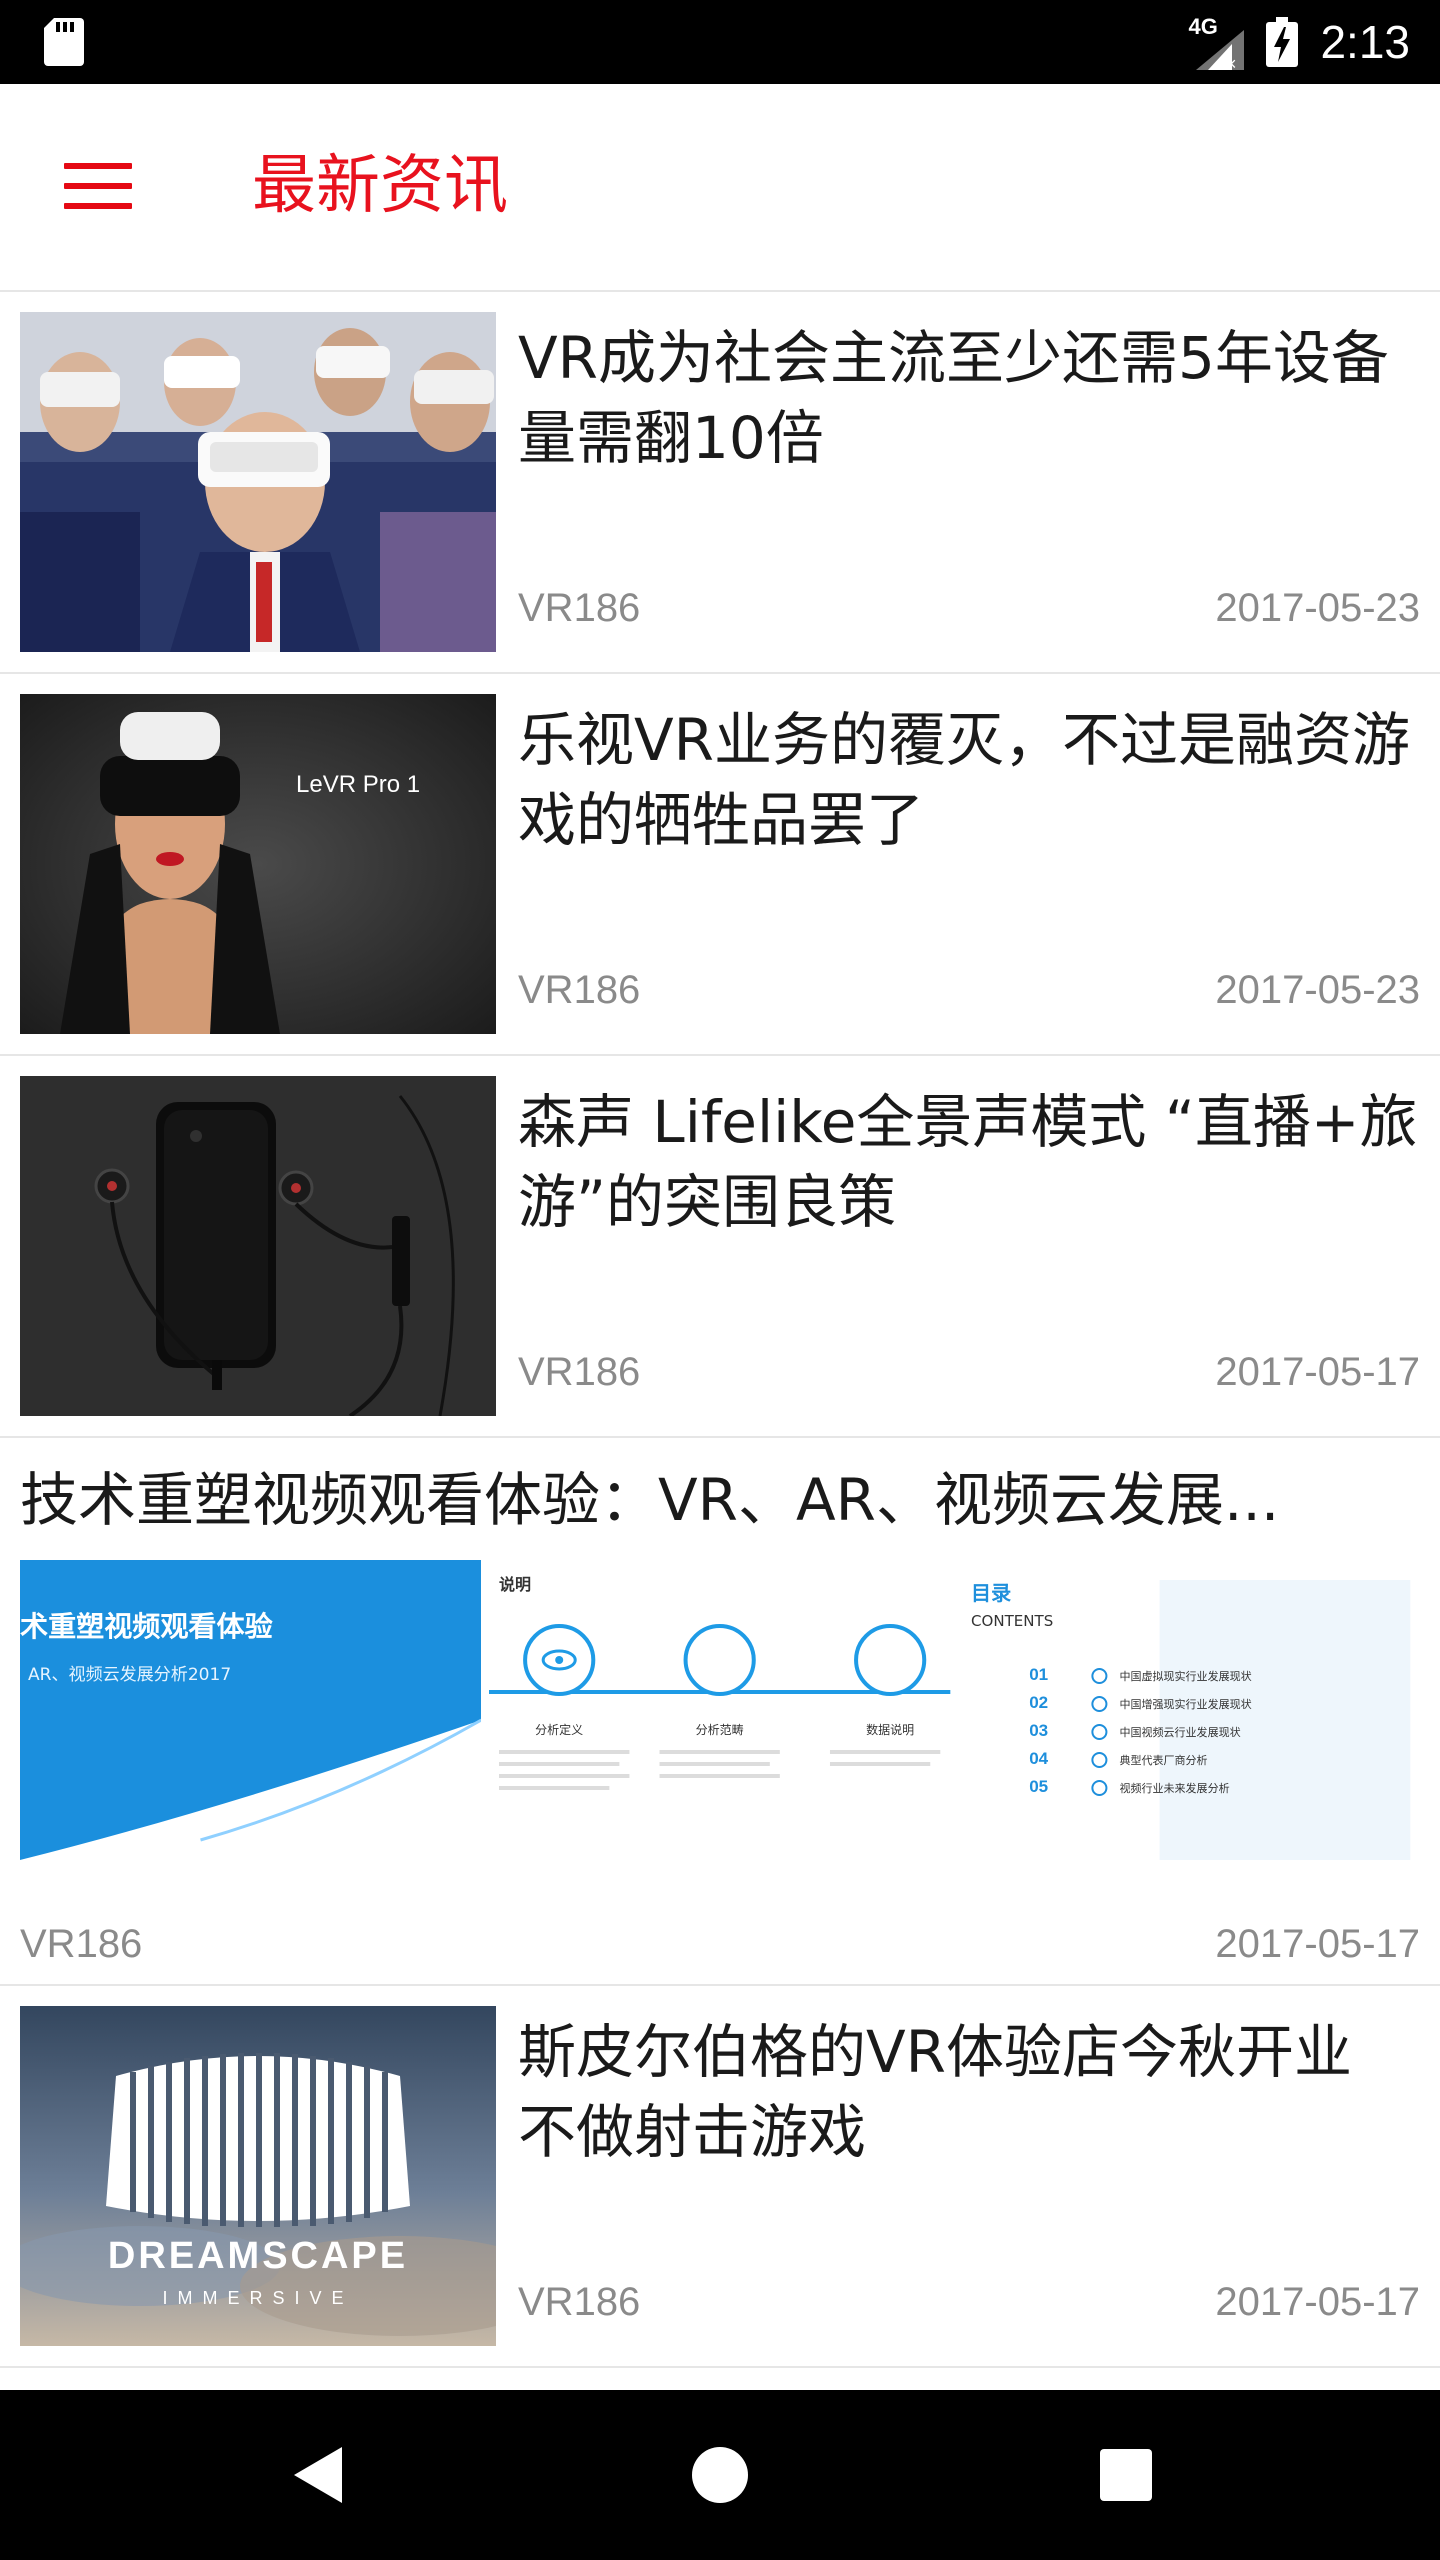 This screenshot has width=1440, height=2560. I want to click on news-title: 斯皮尔伯格的VR体验店今秋开业 不做射击游戏, so click(935, 2092).